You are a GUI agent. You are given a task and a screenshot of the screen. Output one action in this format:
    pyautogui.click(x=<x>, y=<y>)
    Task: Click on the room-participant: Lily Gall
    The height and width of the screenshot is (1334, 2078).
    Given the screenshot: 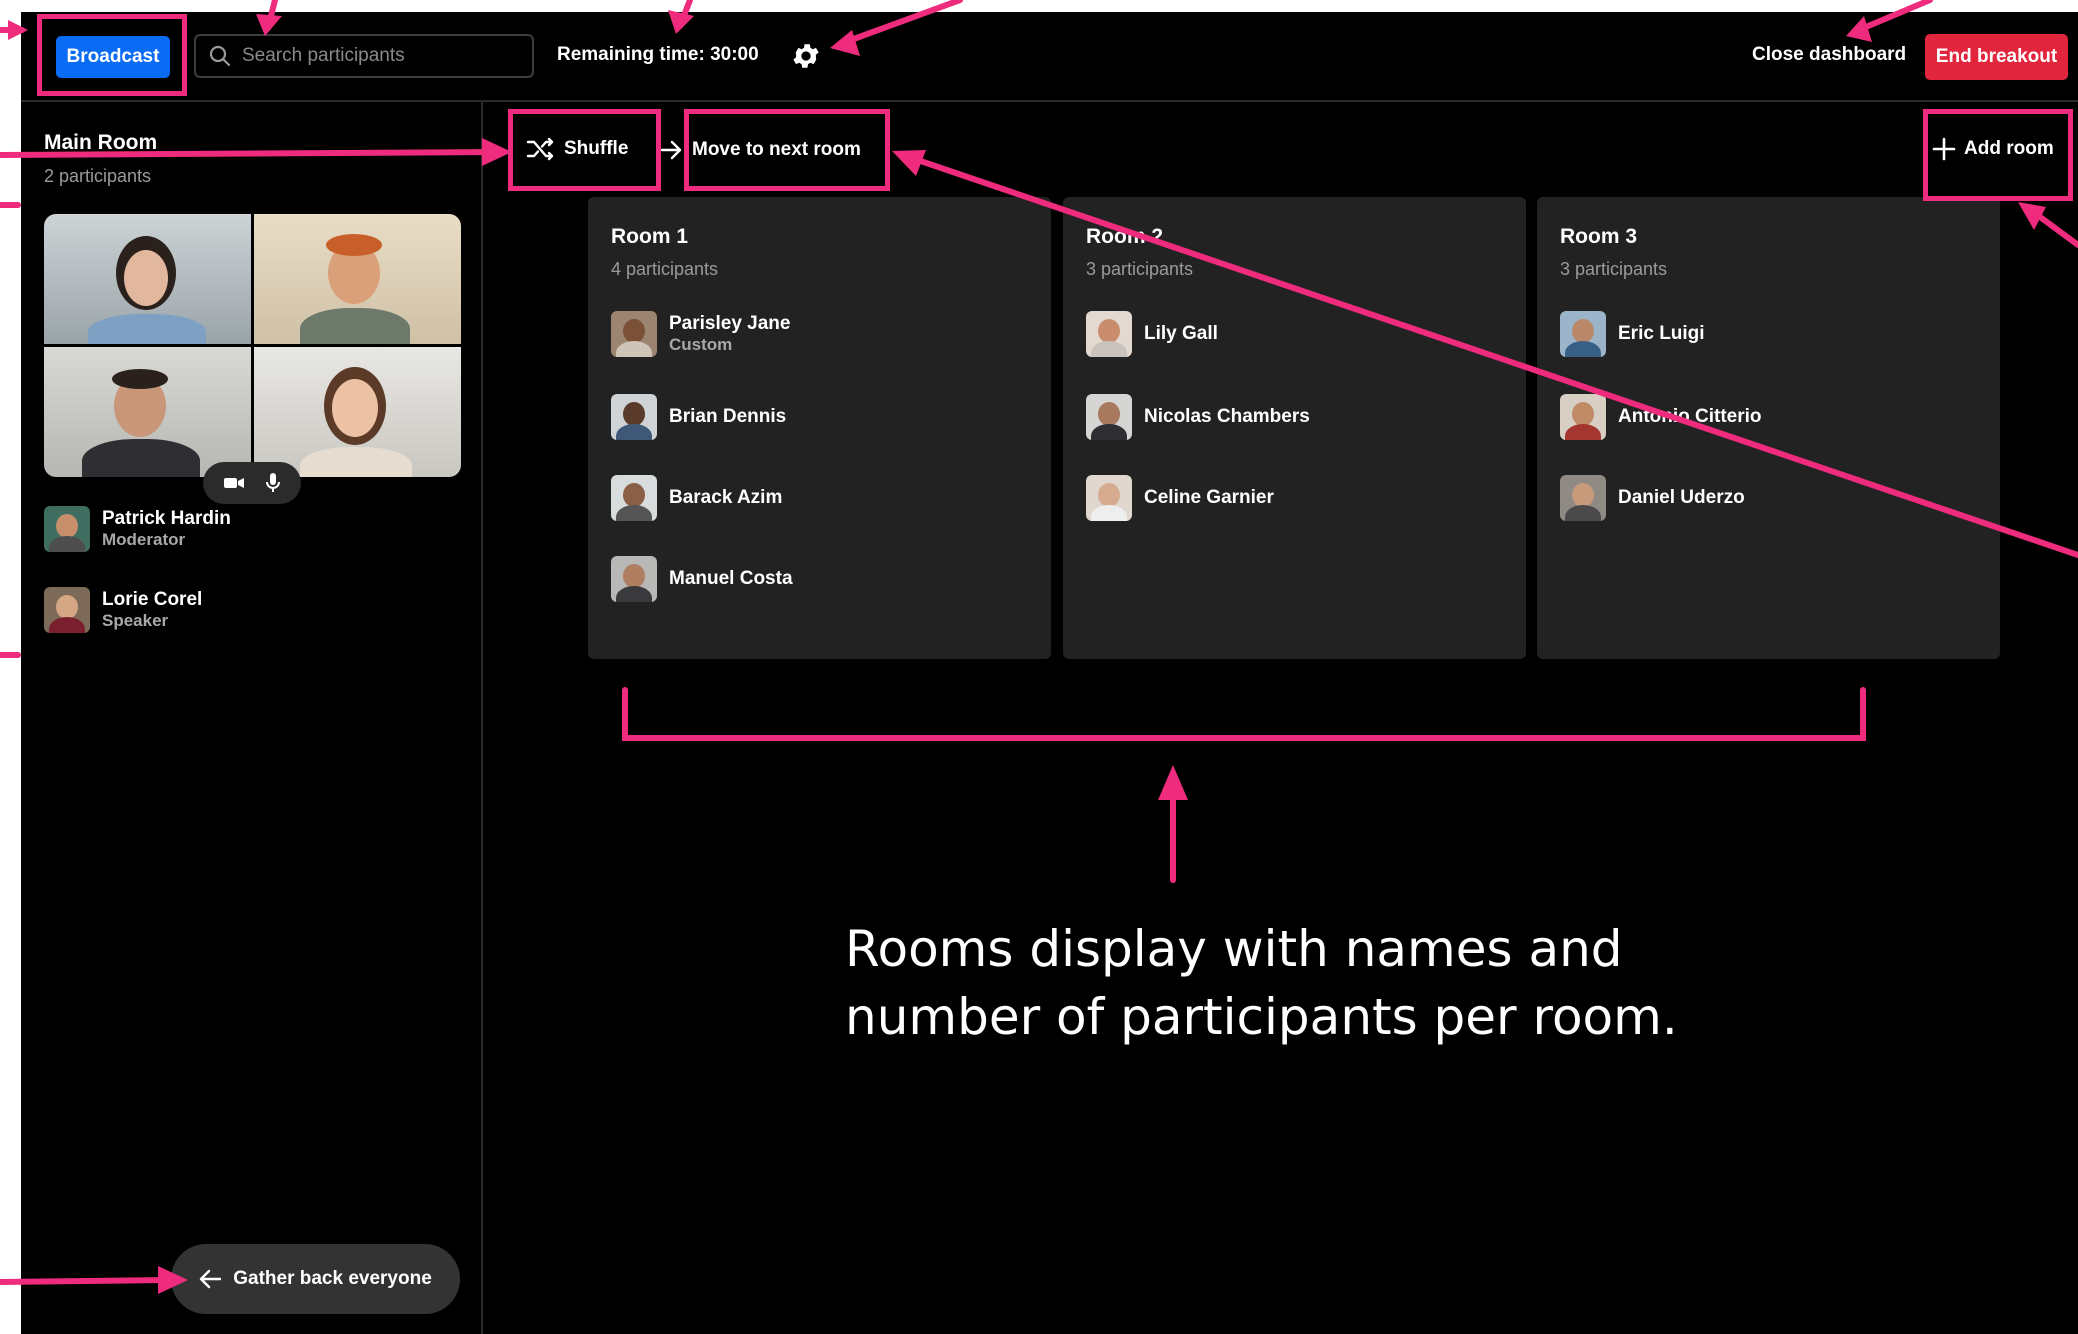 What is the action you would take?
    pyautogui.click(x=1152, y=334)
    